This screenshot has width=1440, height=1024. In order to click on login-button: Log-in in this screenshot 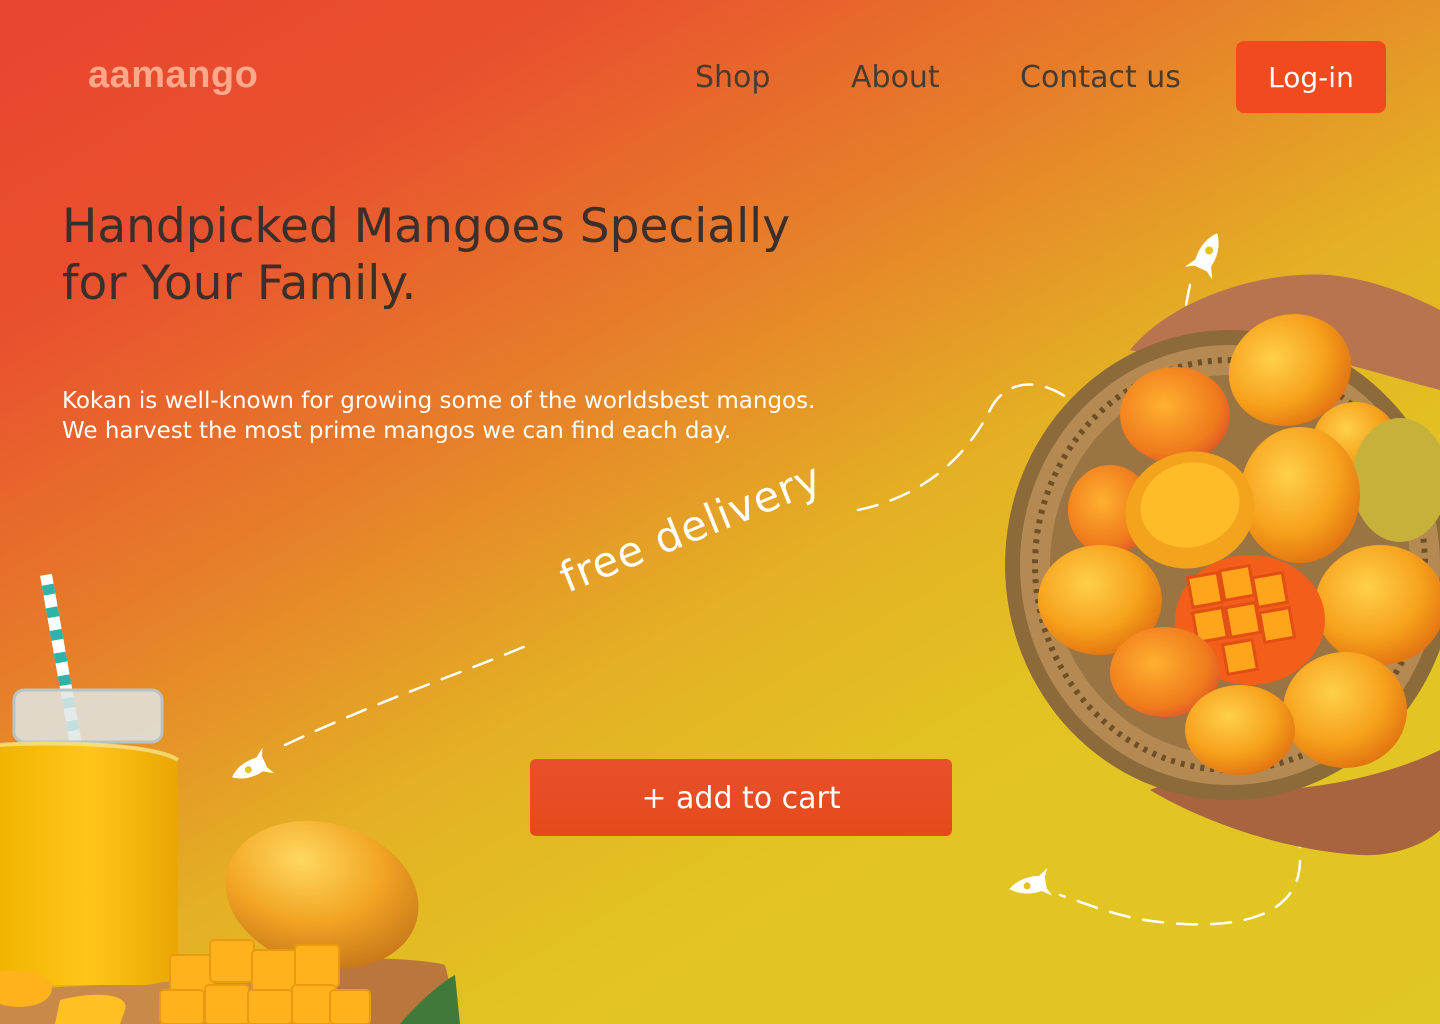, I will do `click(1311, 77)`.